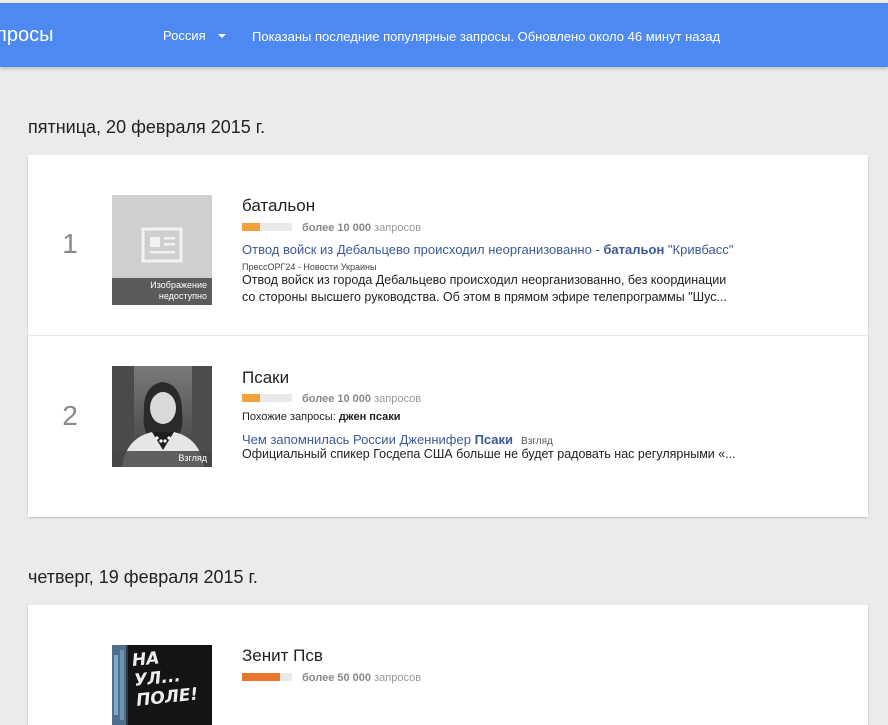 This screenshot has height=725, width=888. Describe the element at coordinates (165, 679) in the screenshot. I see `poster-text: НА УЛ... ПОЛЕ!` at that location.